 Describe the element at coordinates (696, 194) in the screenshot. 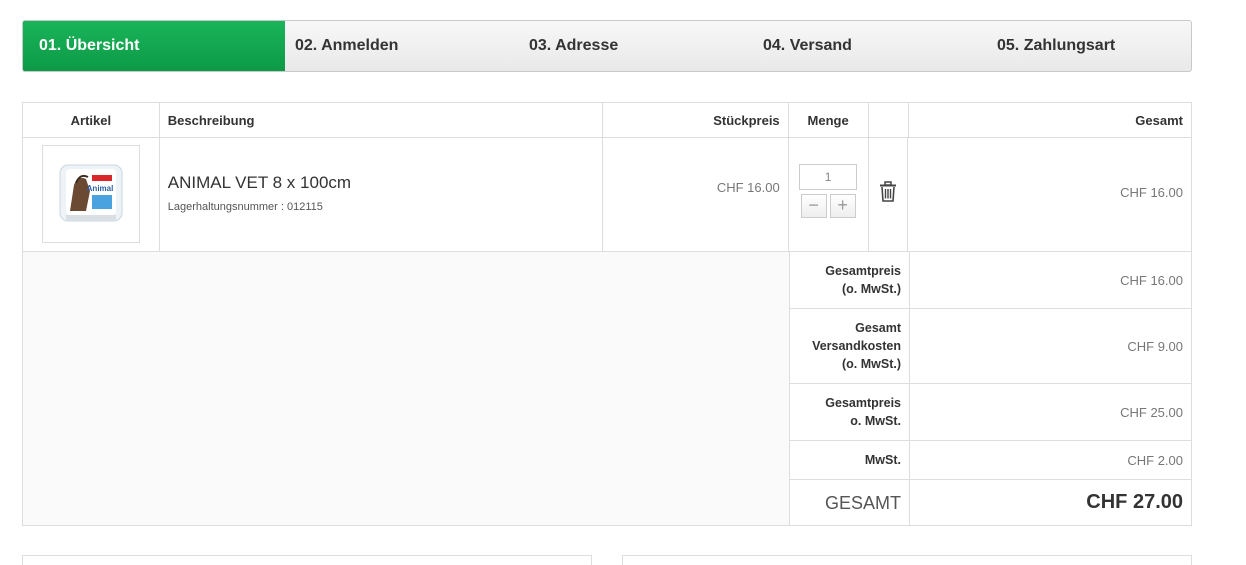

I see `unit-price-cell: CHF 16.00` at that location.